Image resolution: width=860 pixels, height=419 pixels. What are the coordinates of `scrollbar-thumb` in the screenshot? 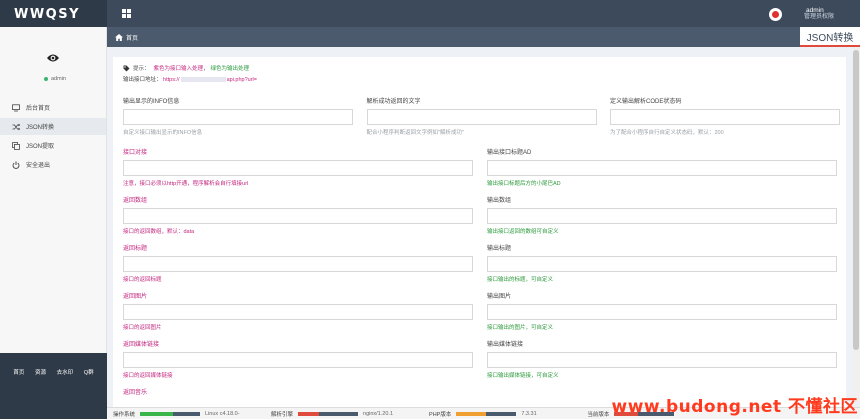 It's located at (856, 200).